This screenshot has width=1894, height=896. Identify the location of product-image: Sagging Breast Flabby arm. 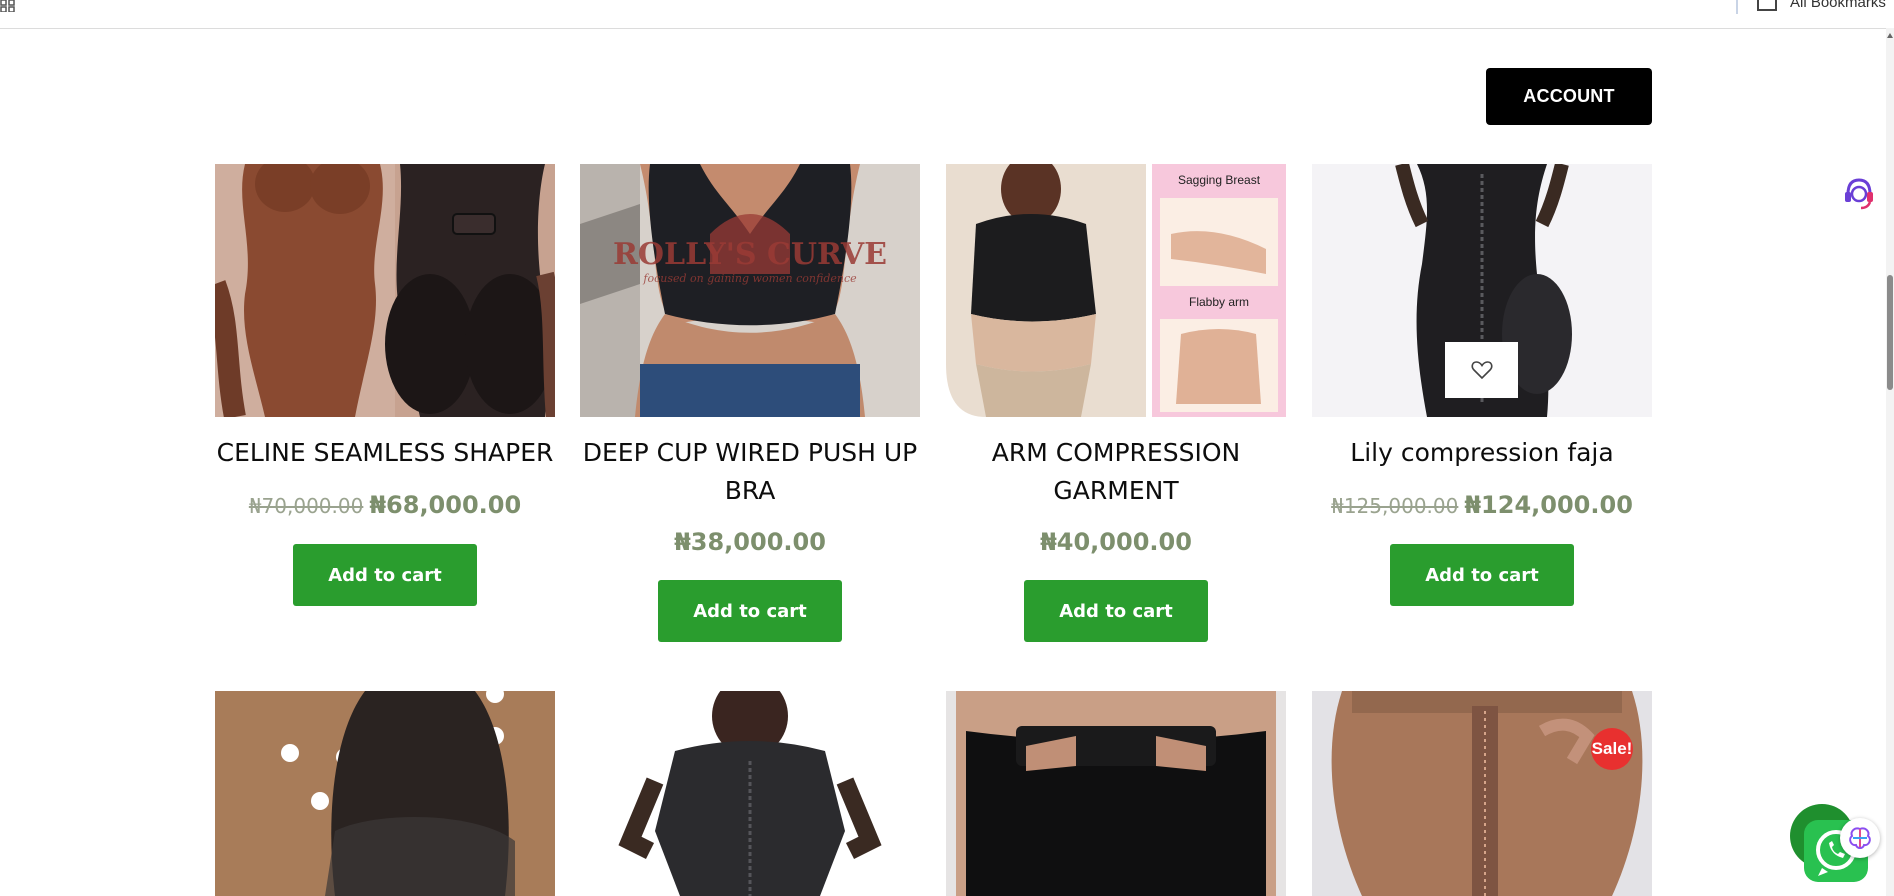
(1116, 290).